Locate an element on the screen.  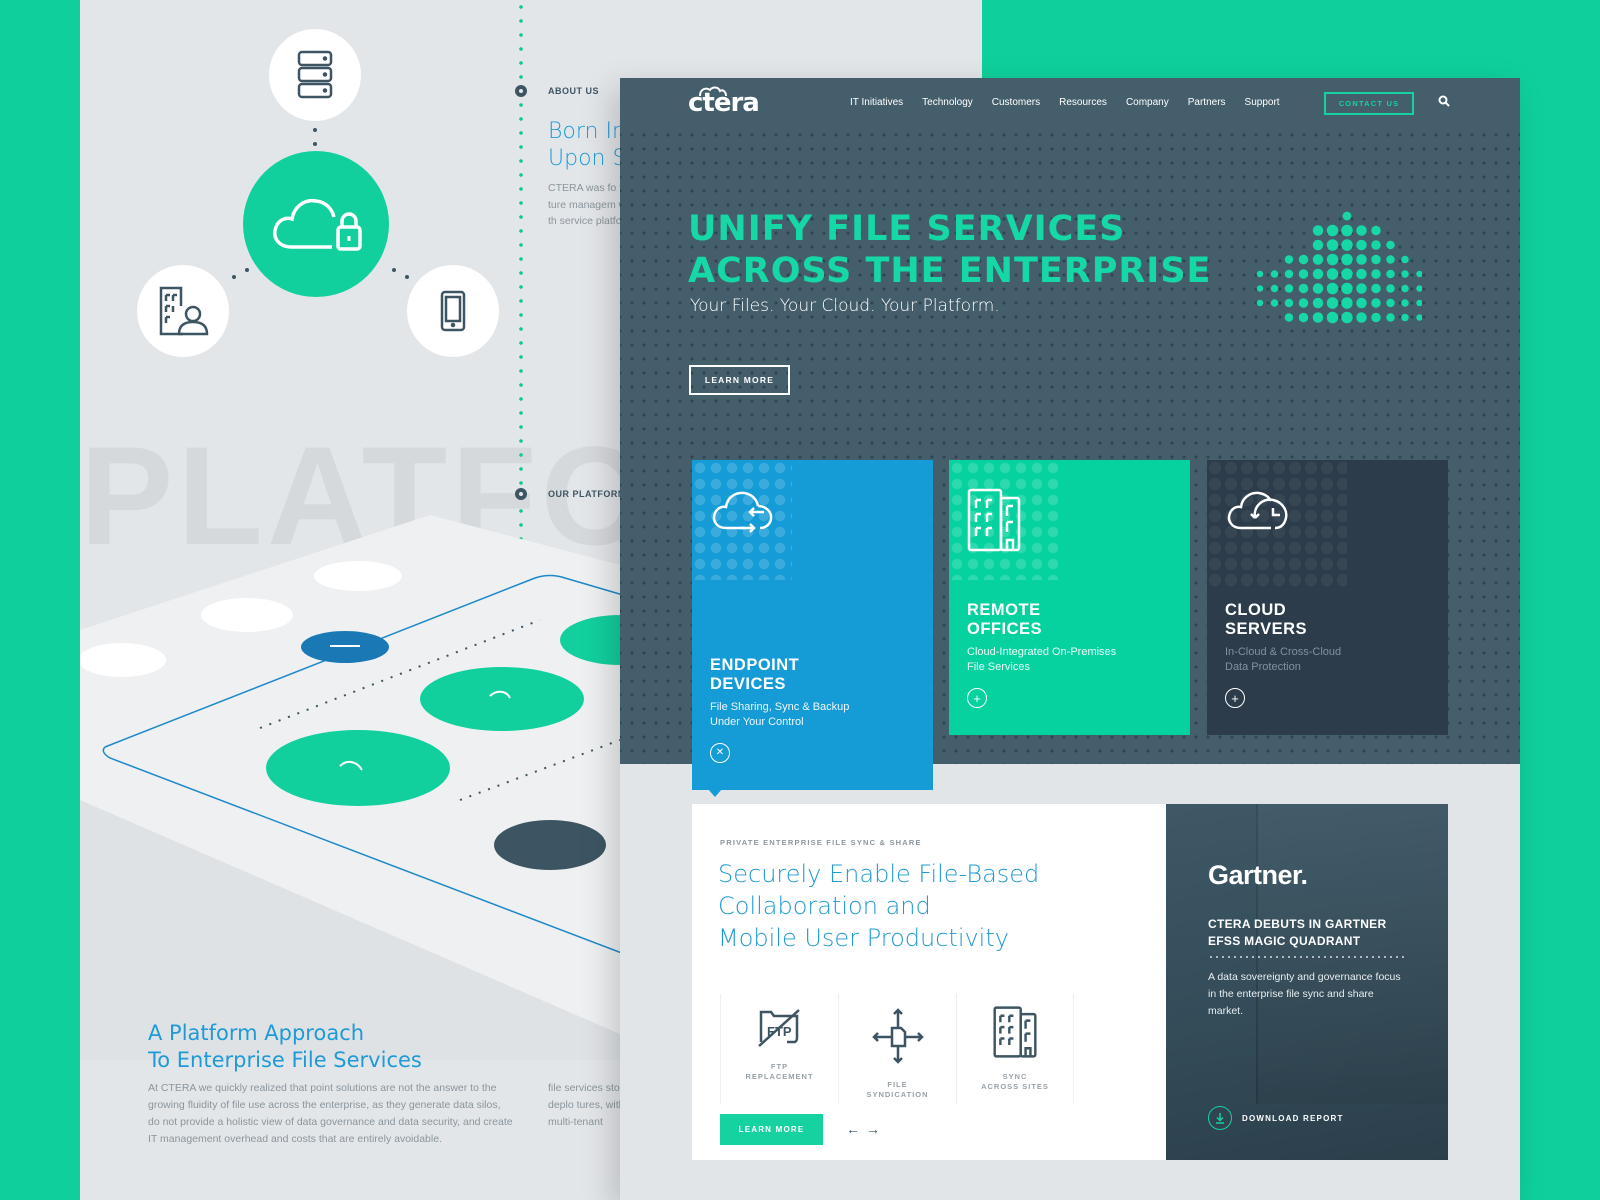
logo-cloud-arc-icon is located at coordinates (713, 91).